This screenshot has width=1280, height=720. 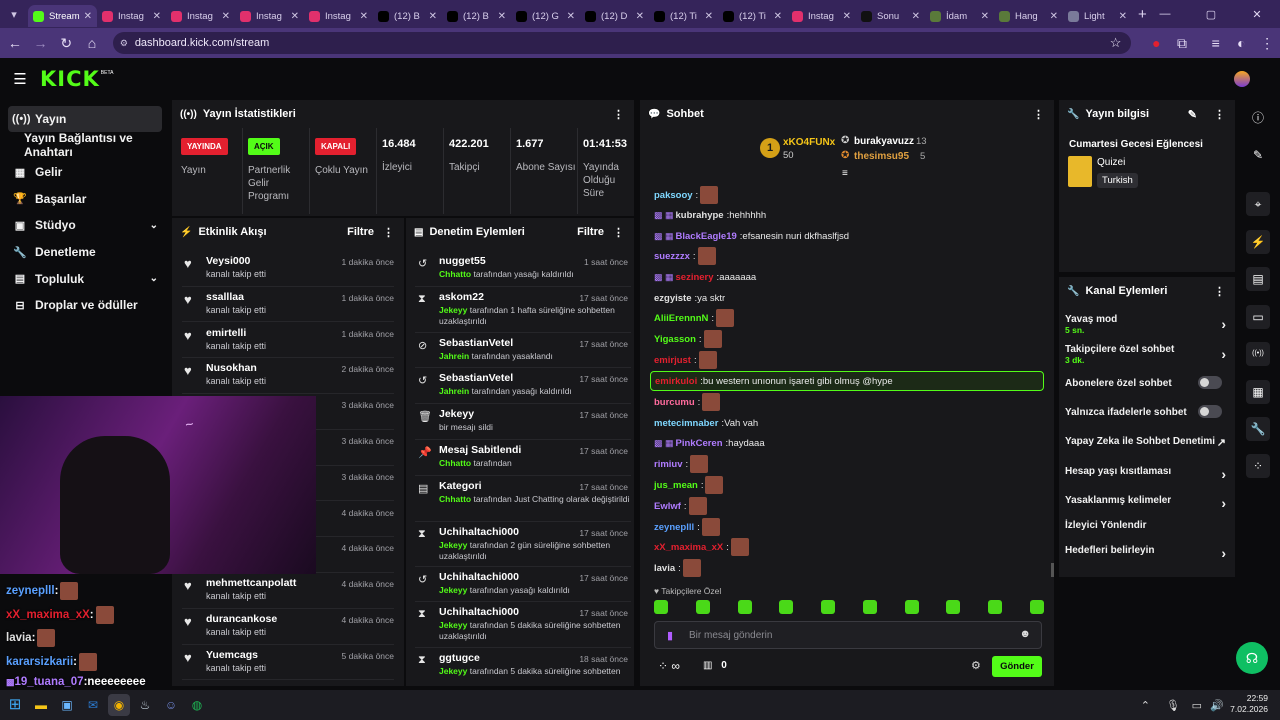 I want to click on channel-action: Yasaklanmış kelimeler ›, so click(x=1147, y=503).